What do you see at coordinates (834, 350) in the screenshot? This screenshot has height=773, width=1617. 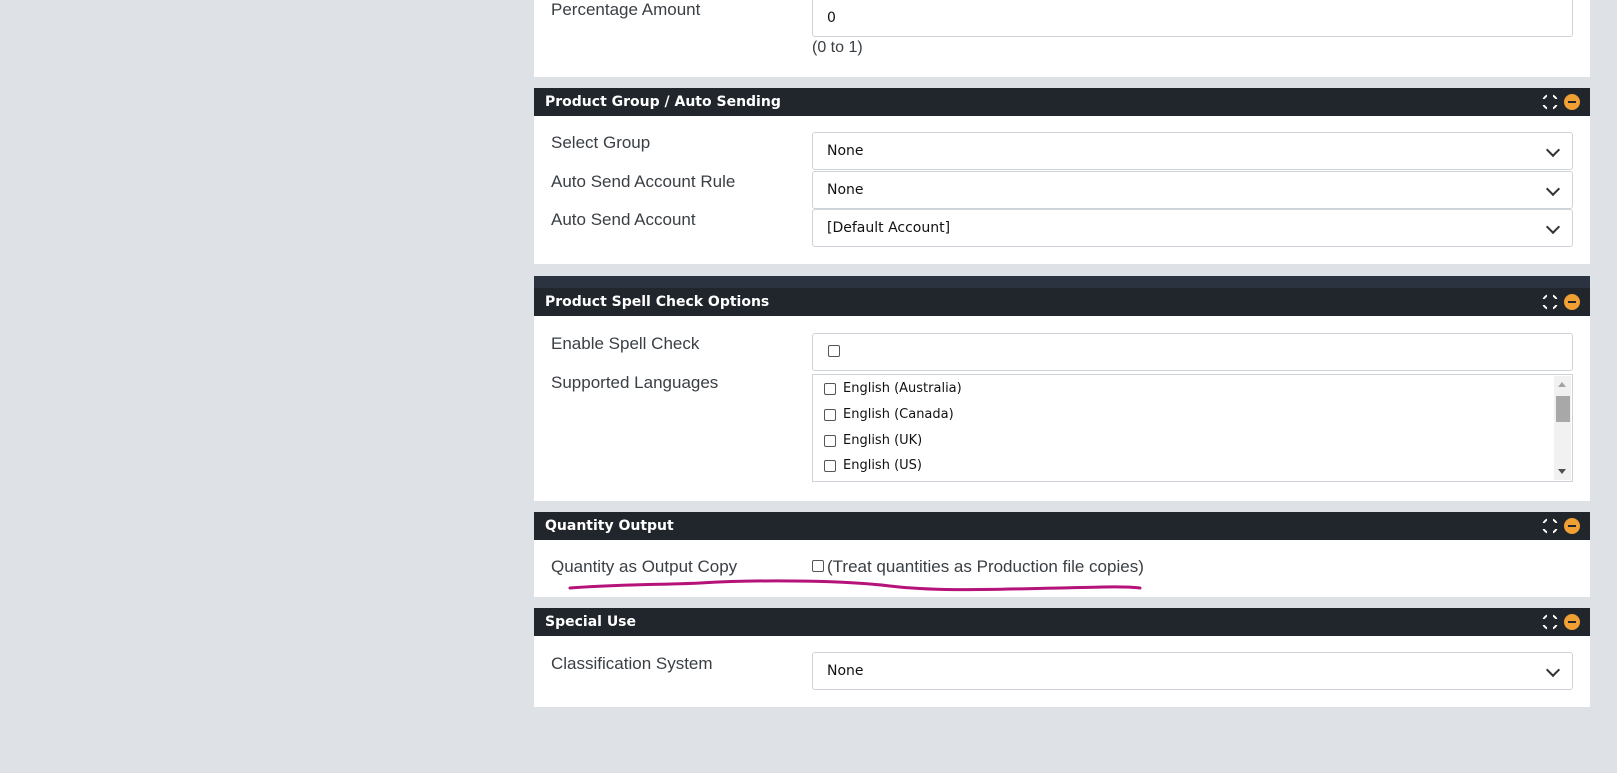 I see `enable-spell-check-checkbox` at bounding box center [834, 350].